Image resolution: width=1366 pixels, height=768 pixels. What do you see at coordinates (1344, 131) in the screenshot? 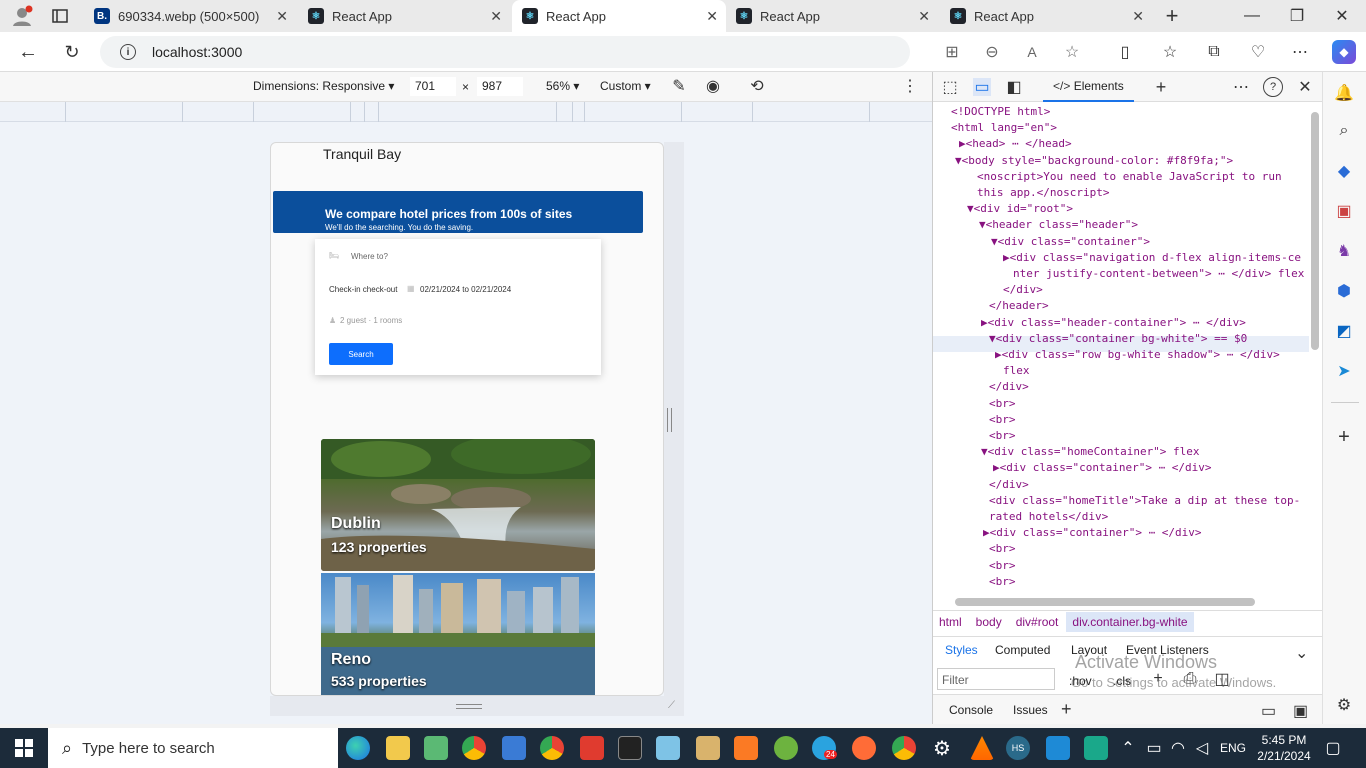
I see `search-icon: ⌕` at bounding box center [1344, 131].